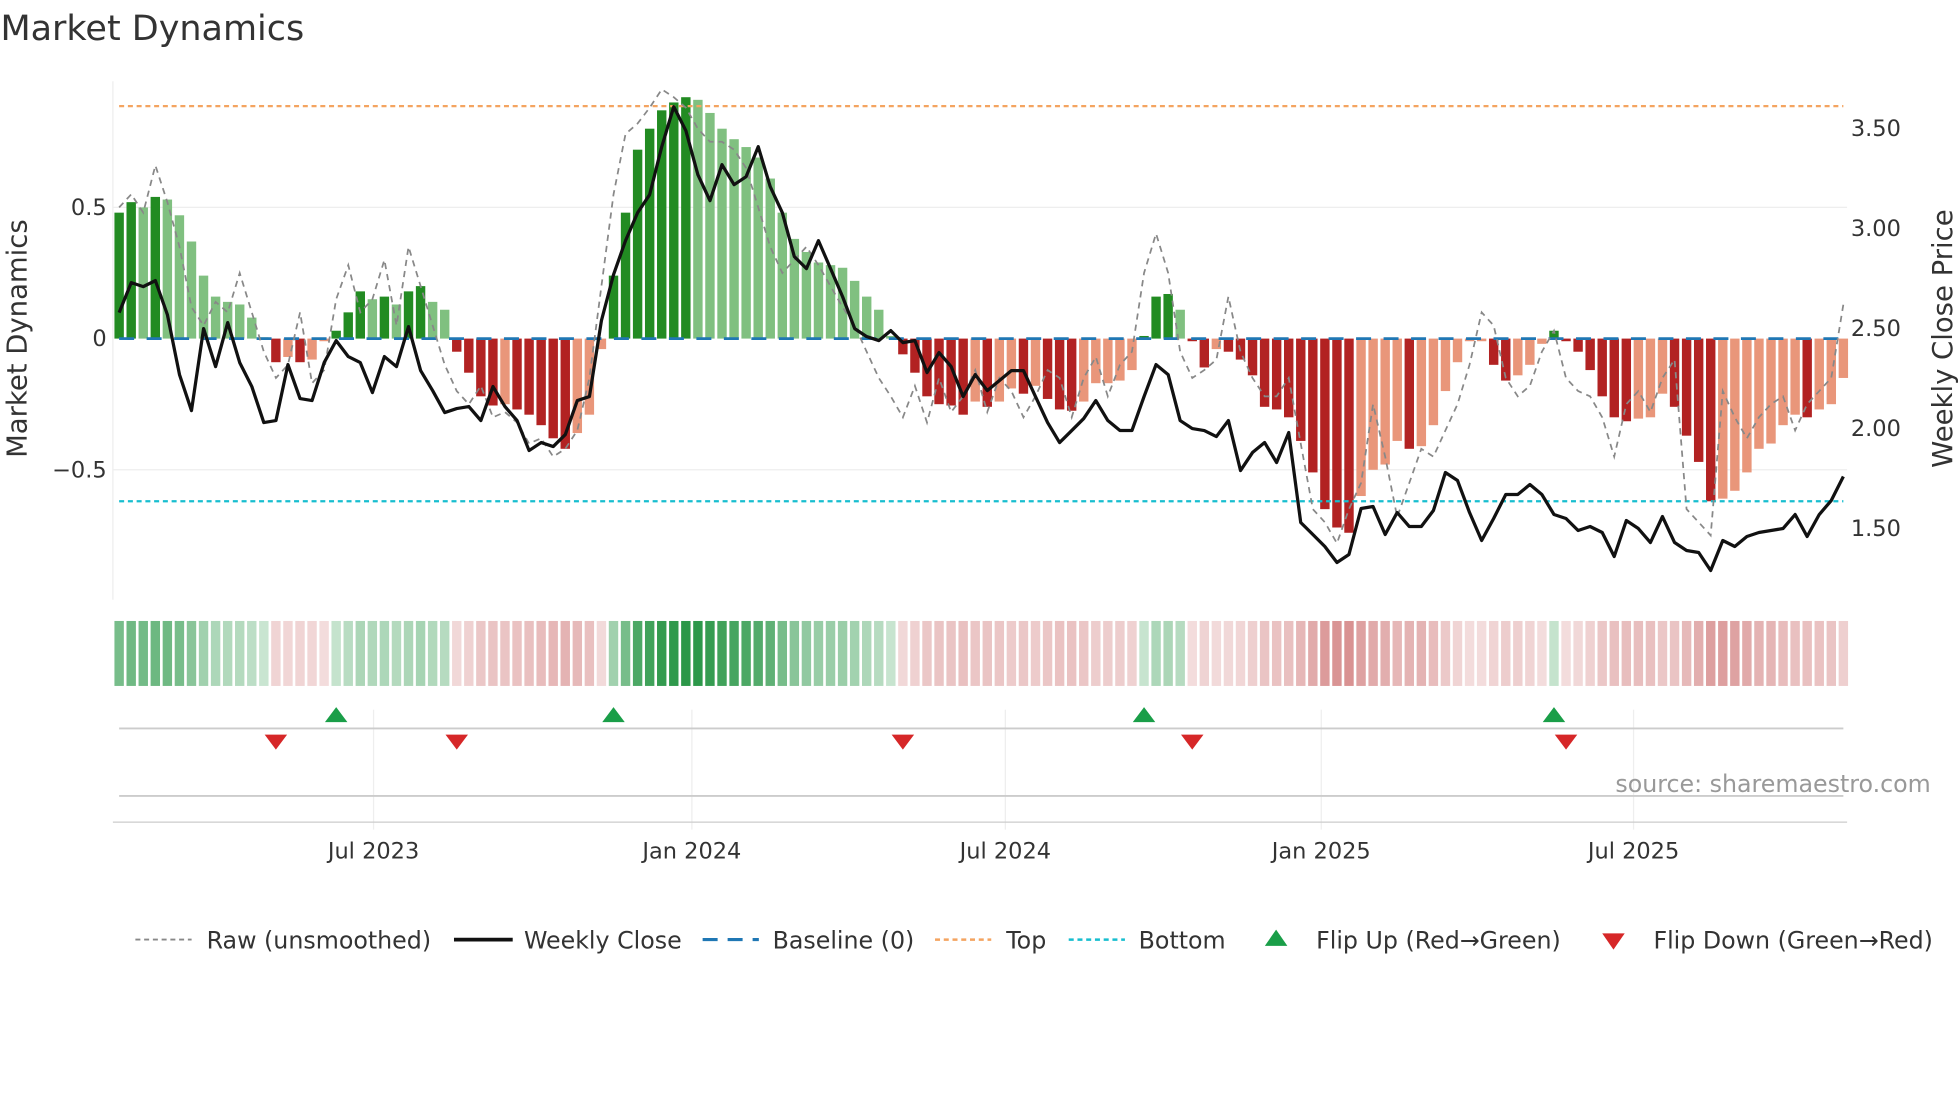 The image size is (1960, 1102). I want to click on x-tick-label: Jul 2025, so click(1632, 851).